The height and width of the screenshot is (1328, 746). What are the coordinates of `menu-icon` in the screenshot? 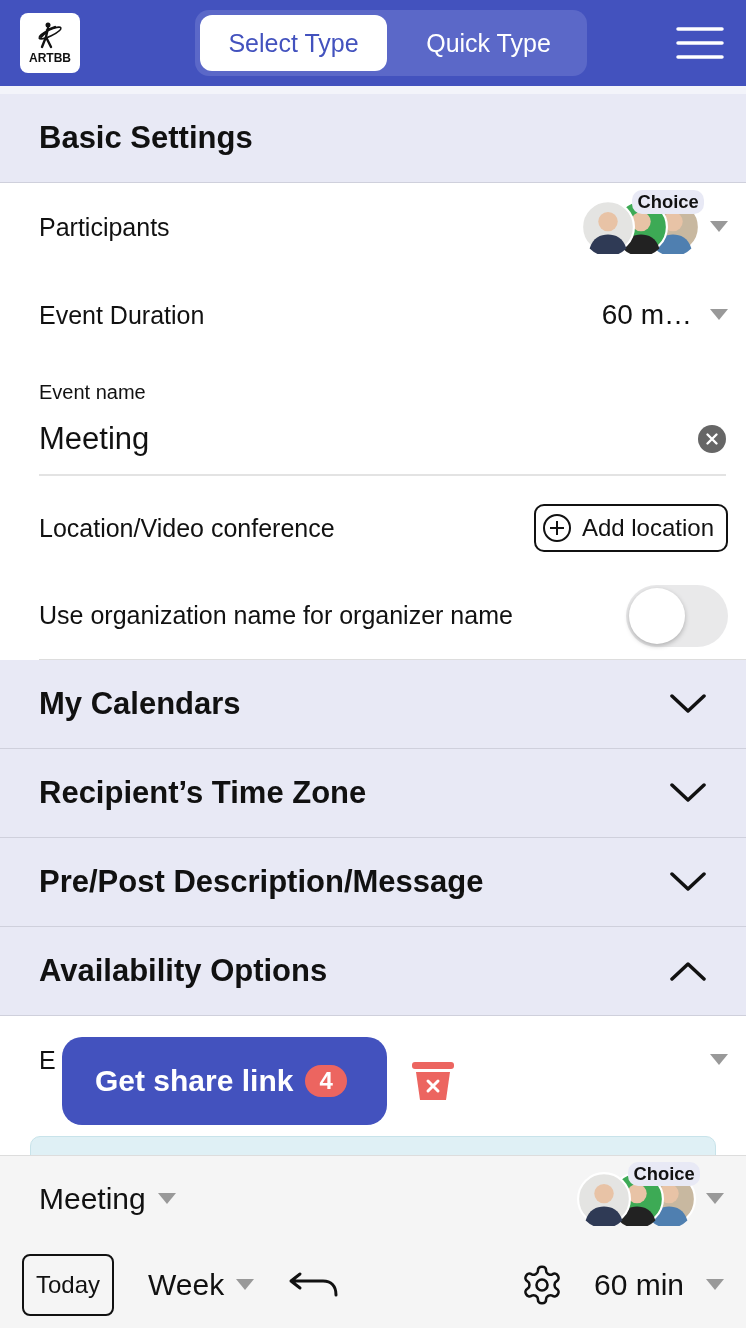 It's located at (700, 43).